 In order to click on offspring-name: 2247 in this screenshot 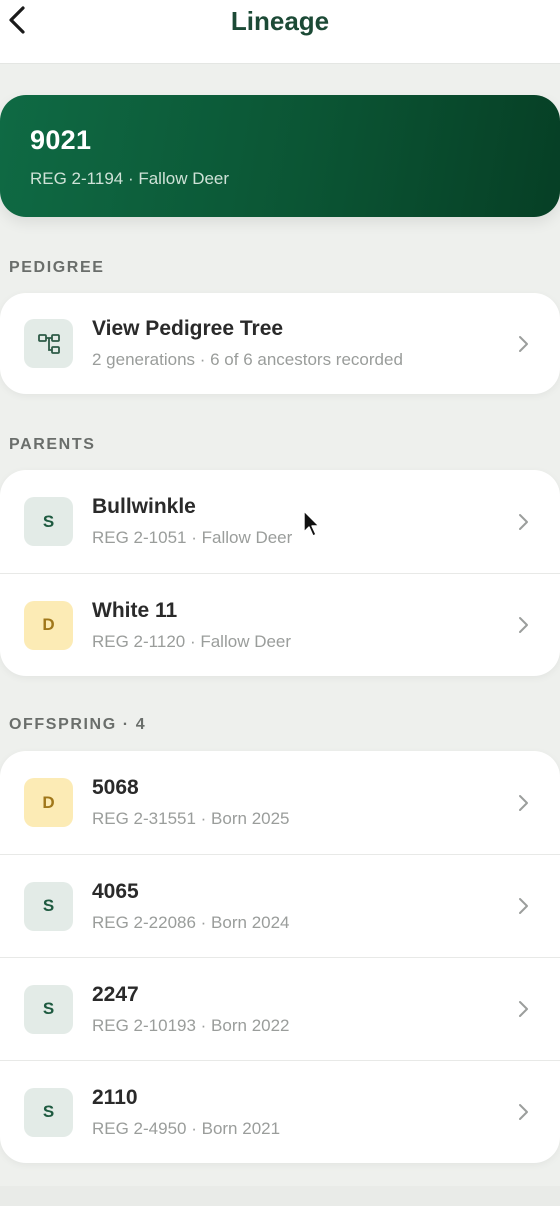, I will do `click(115, 994)`.